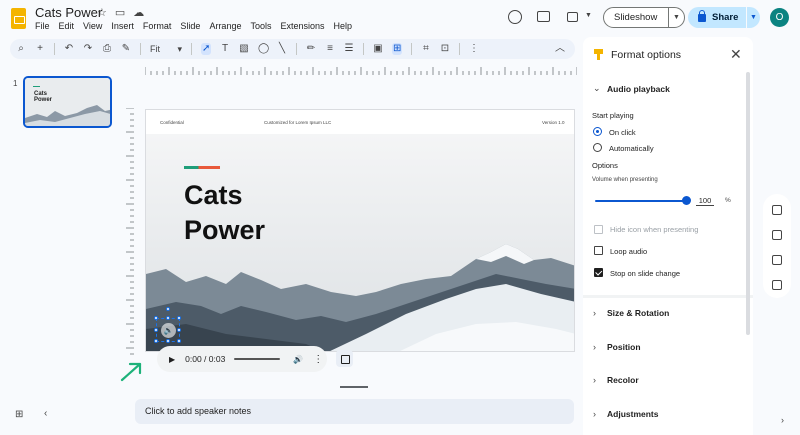  I want to click on section-recolor: › Recolor, so click(616, 380).